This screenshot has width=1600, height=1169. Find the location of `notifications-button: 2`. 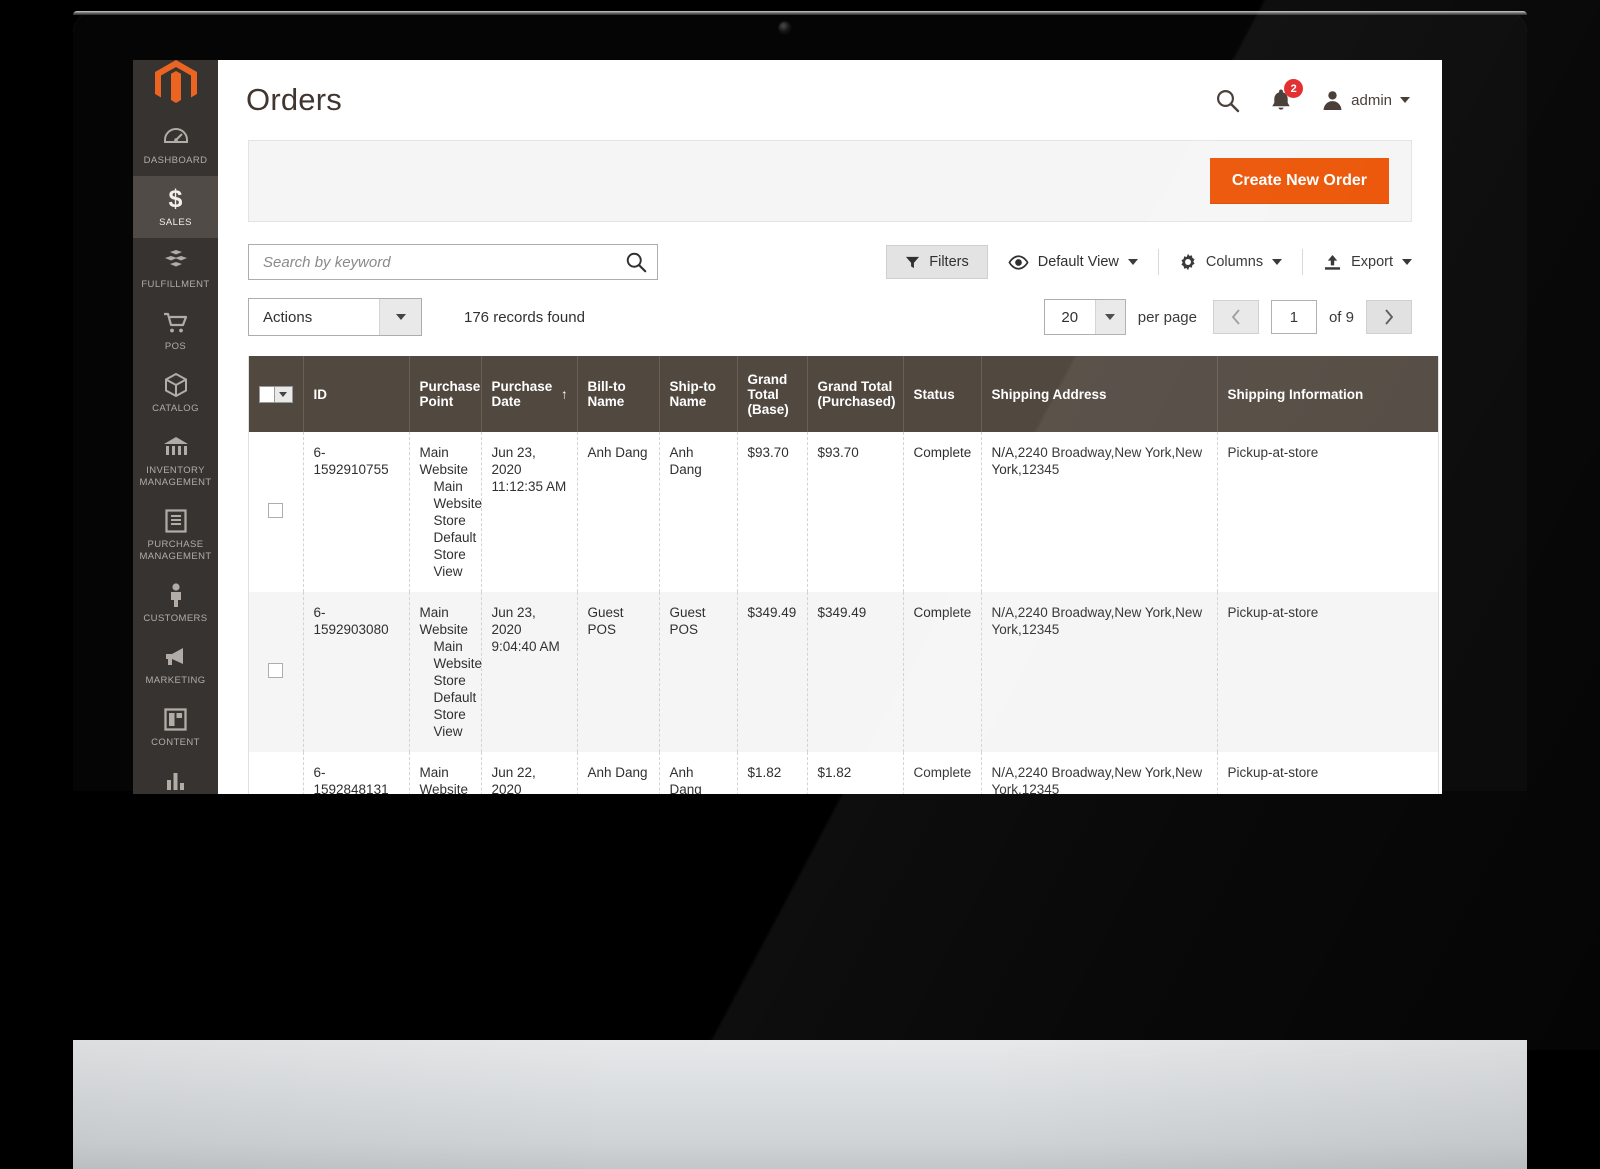

notifications-button: 2 is located at coordinates (1287, 95).